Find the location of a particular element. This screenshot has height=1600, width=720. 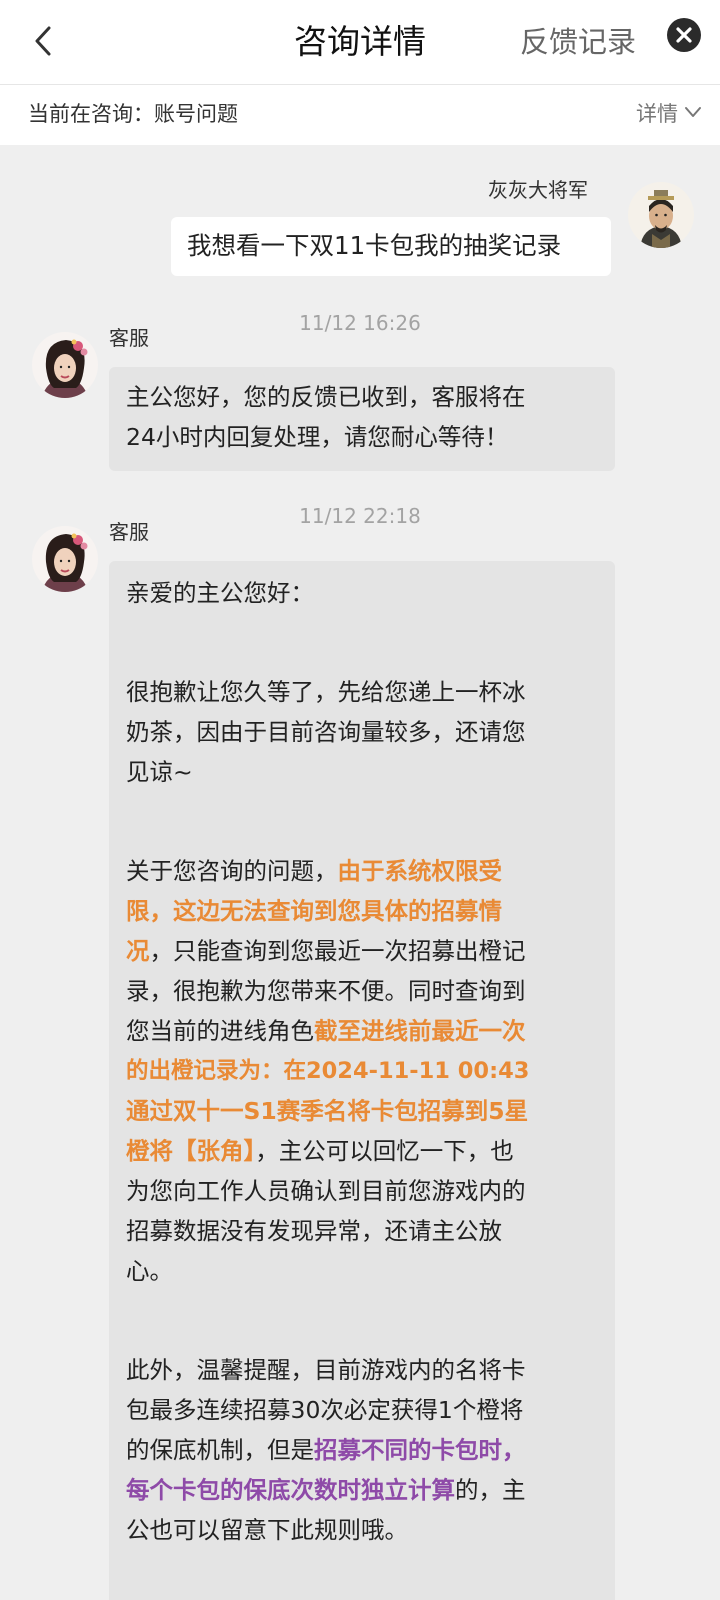

highlight-text: 由于系统权限受 is located at coordinates (420, 871).